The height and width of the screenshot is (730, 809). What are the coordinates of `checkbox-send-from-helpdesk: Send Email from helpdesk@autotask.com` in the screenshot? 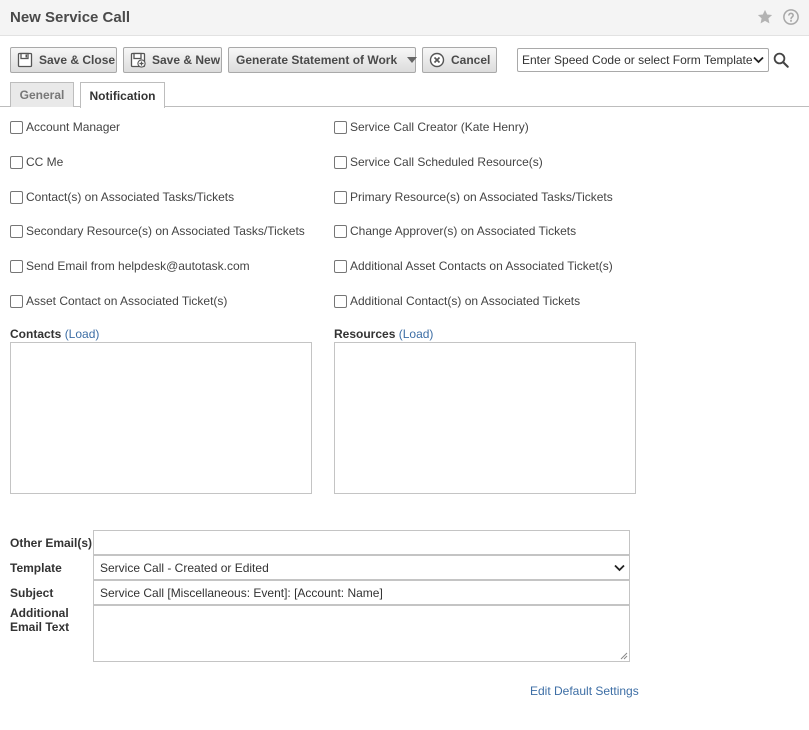 It's located at (130, 266).